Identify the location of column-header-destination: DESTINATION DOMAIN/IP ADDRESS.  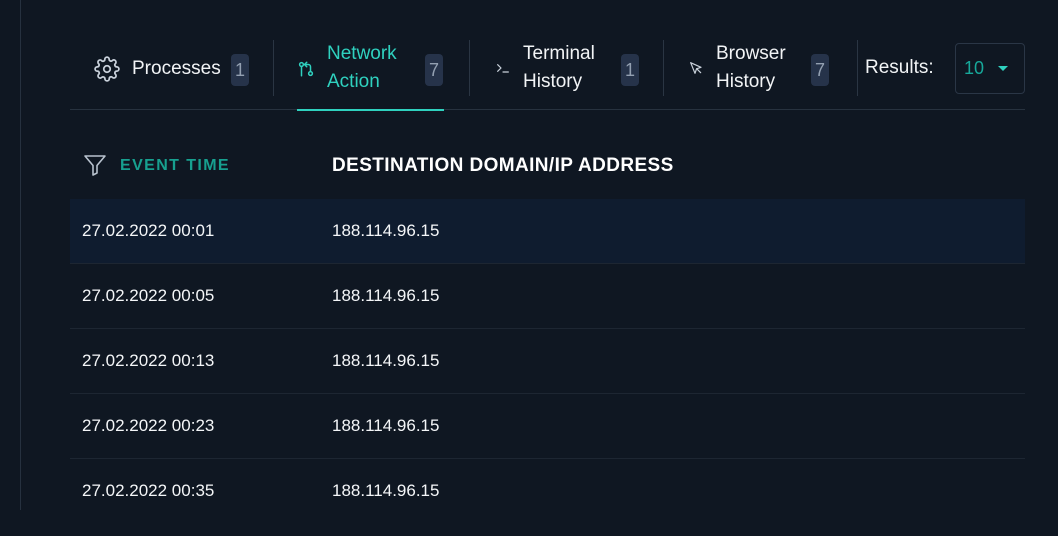
(503, 165).